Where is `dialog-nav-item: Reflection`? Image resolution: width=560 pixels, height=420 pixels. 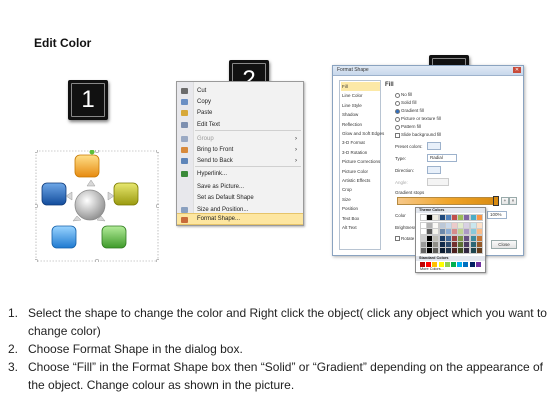
dialog-nav-item: Reflection is located at coordinates (360, 124).